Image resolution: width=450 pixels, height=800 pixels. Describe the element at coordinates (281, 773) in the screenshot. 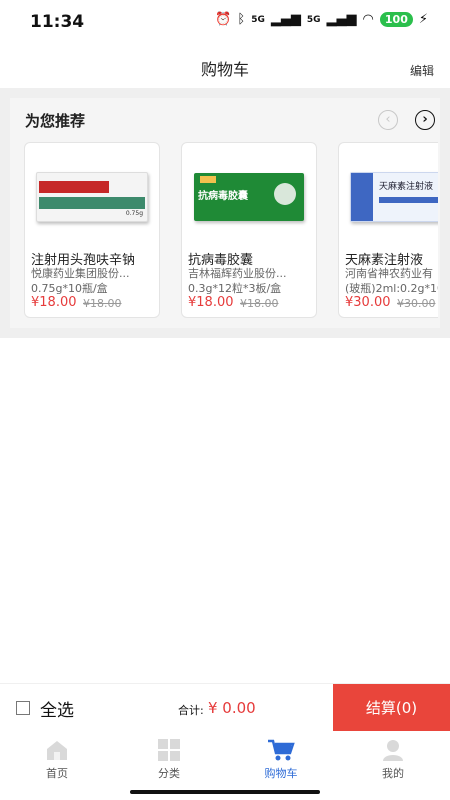

I see `tab-cart-label: 购物车` at that location.